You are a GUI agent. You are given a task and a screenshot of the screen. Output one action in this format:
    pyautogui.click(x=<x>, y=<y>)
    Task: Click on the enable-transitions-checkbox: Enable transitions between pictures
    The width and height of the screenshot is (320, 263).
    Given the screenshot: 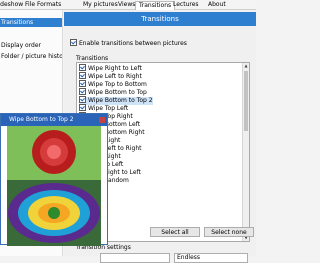 What is the action you would take?
    pyautogui.click(x=163, y=43)
    